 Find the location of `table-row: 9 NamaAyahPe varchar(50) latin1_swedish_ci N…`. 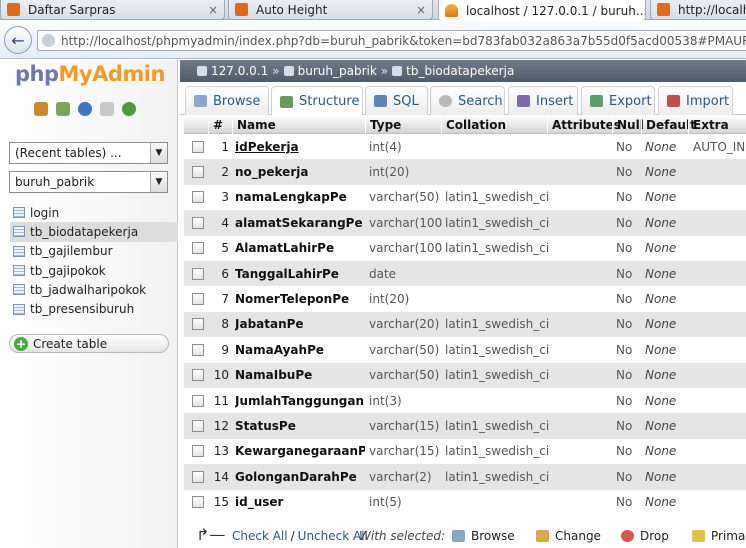

table-row: 9 NamaAyahPe varchar(50) latin1_swedish_ci N… is located at coordinates (465, 350).